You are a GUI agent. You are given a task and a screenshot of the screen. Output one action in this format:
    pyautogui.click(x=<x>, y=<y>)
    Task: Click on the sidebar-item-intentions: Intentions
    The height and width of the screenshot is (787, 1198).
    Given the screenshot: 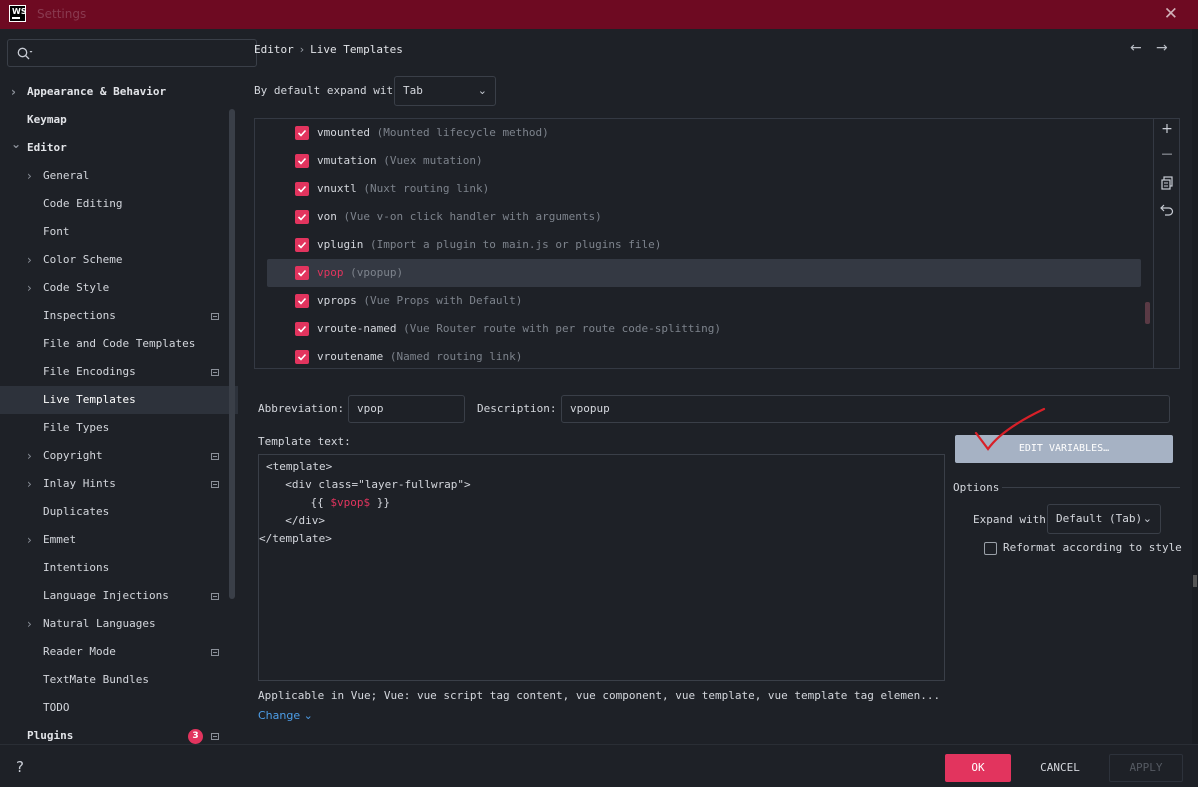 What is the action you would take?
    pyautogui.click(x=119, y=568)
    